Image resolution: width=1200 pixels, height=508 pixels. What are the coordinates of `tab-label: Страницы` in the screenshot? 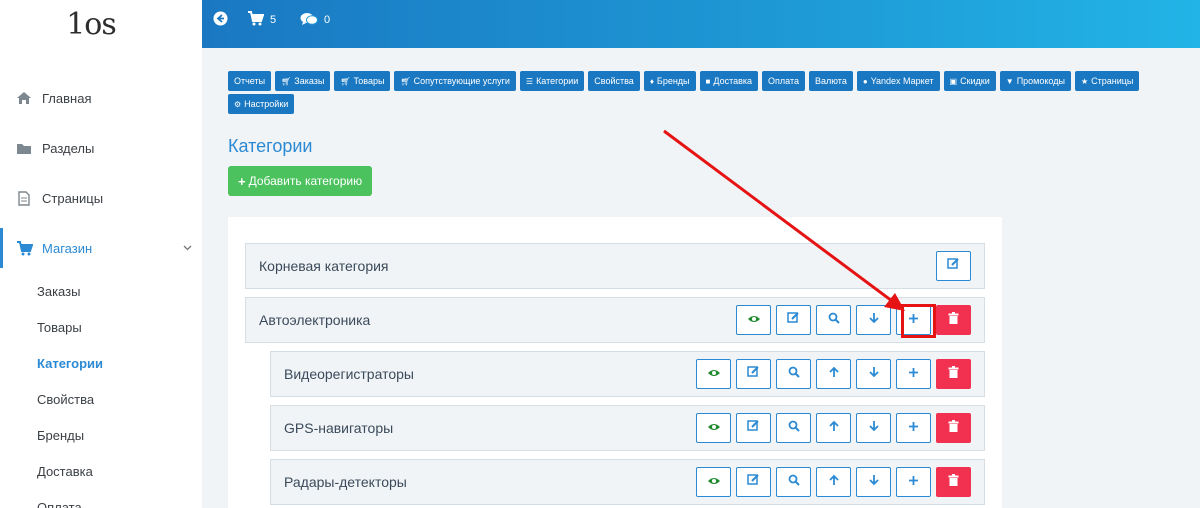 It's located at (1112, 81).